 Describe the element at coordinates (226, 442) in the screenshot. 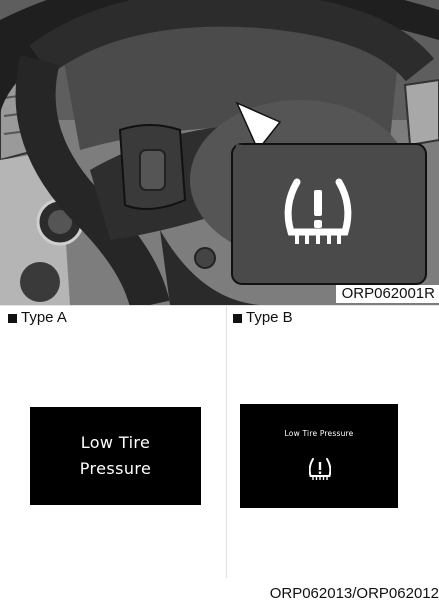

I see `panel-divider` at that location.